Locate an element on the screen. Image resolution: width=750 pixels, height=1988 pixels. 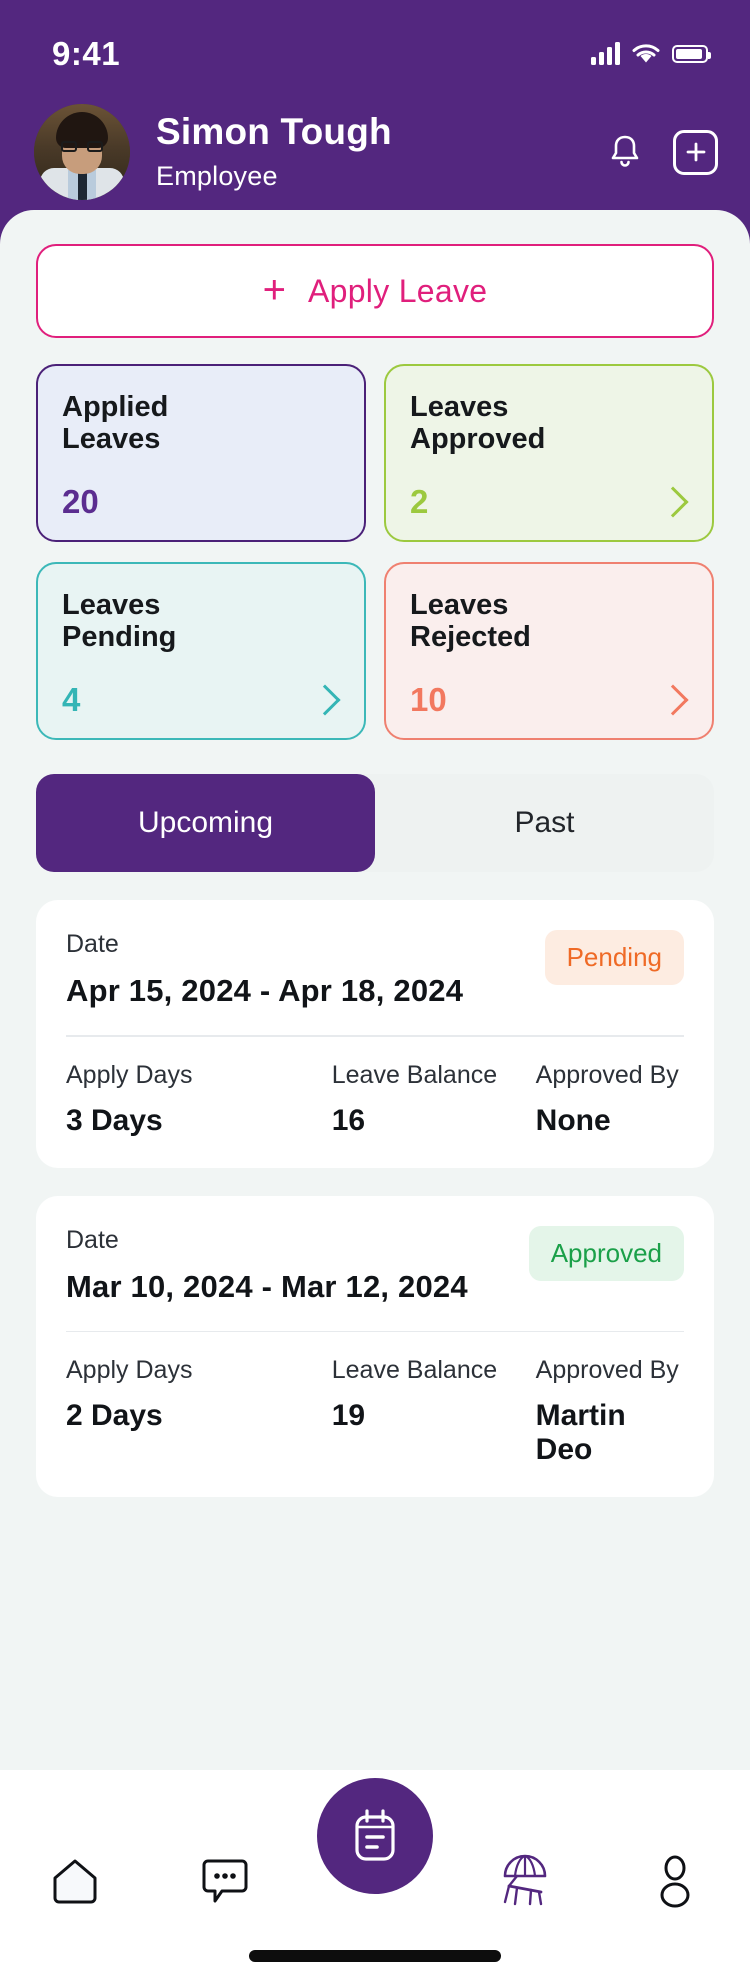
profile-row: Simon Tough Employee is located at coordinates (375, 152).